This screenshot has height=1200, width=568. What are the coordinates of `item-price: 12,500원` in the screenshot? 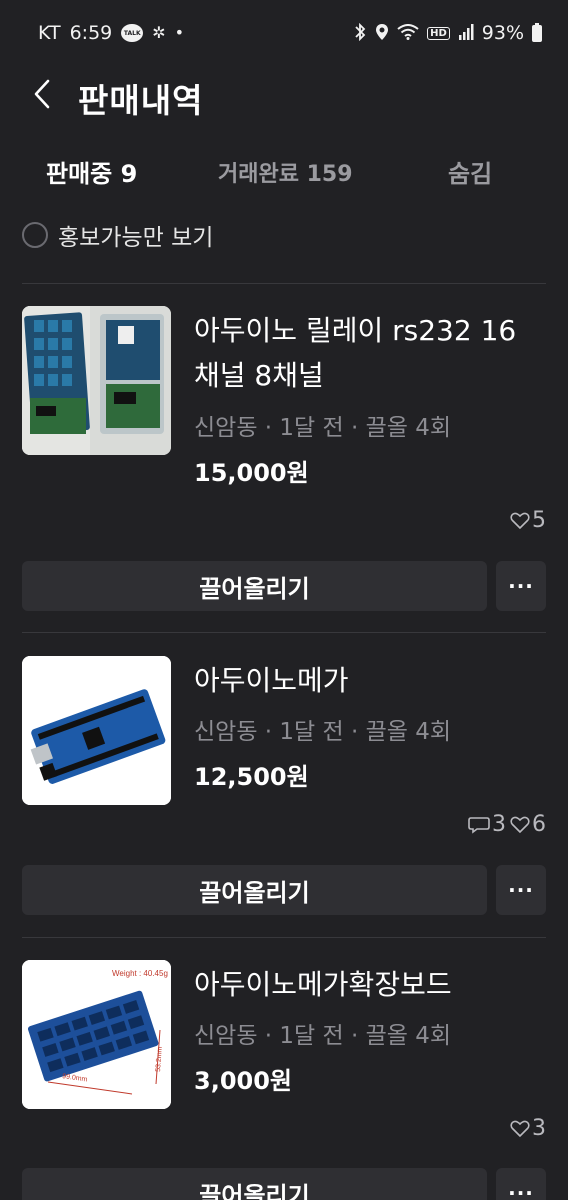 It's located at (251, 777).